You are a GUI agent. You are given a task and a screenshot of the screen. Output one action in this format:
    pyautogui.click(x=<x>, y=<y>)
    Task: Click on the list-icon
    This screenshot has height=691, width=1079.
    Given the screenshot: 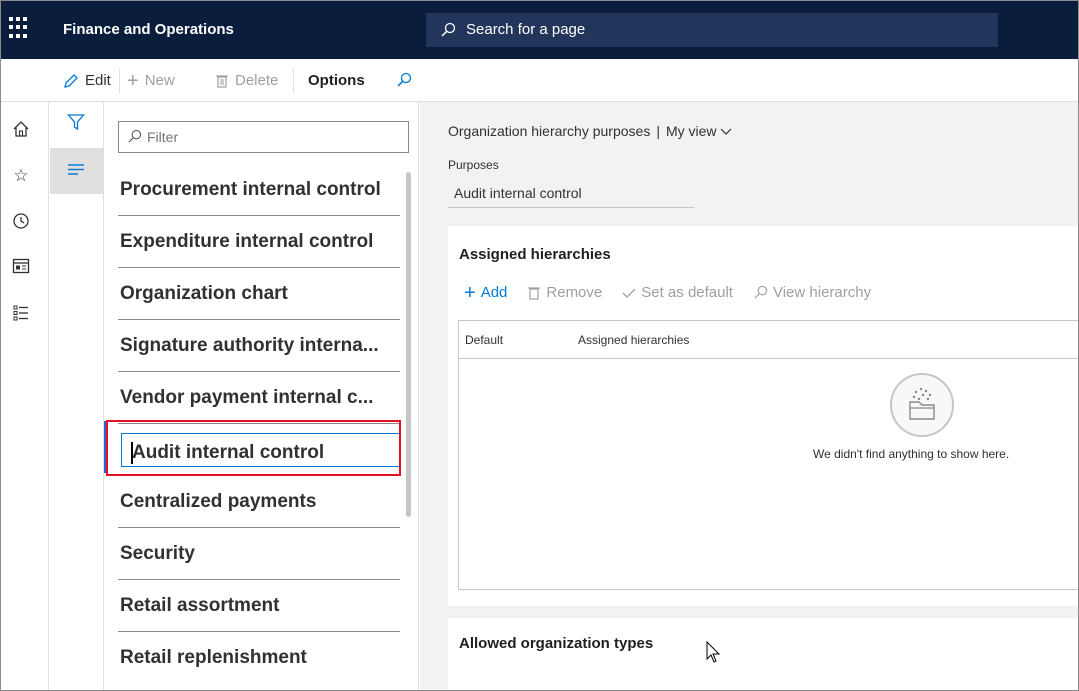 What is the action you would take?
    pyautogui.click(x=21, y=314)
    